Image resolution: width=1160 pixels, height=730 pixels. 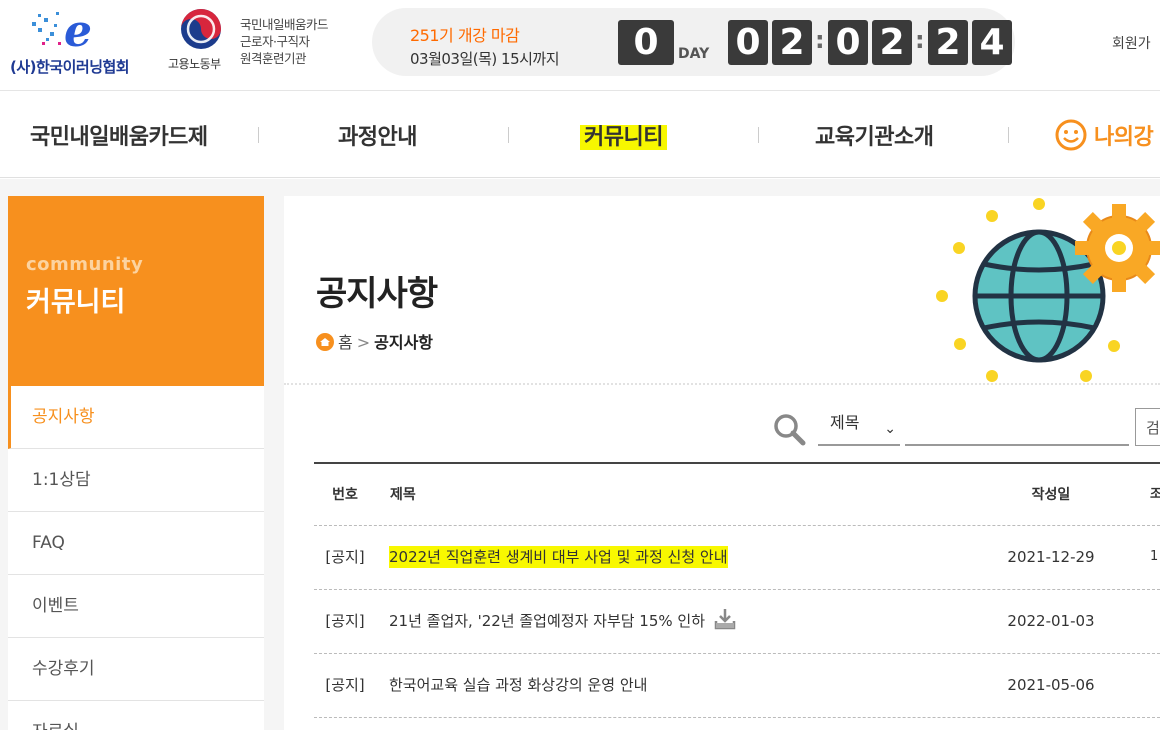 What do you see at coordinates (623, 137) in the screenshot?
I see `nav-community-label: 커뮤니티` at bounding box center [623, 137].